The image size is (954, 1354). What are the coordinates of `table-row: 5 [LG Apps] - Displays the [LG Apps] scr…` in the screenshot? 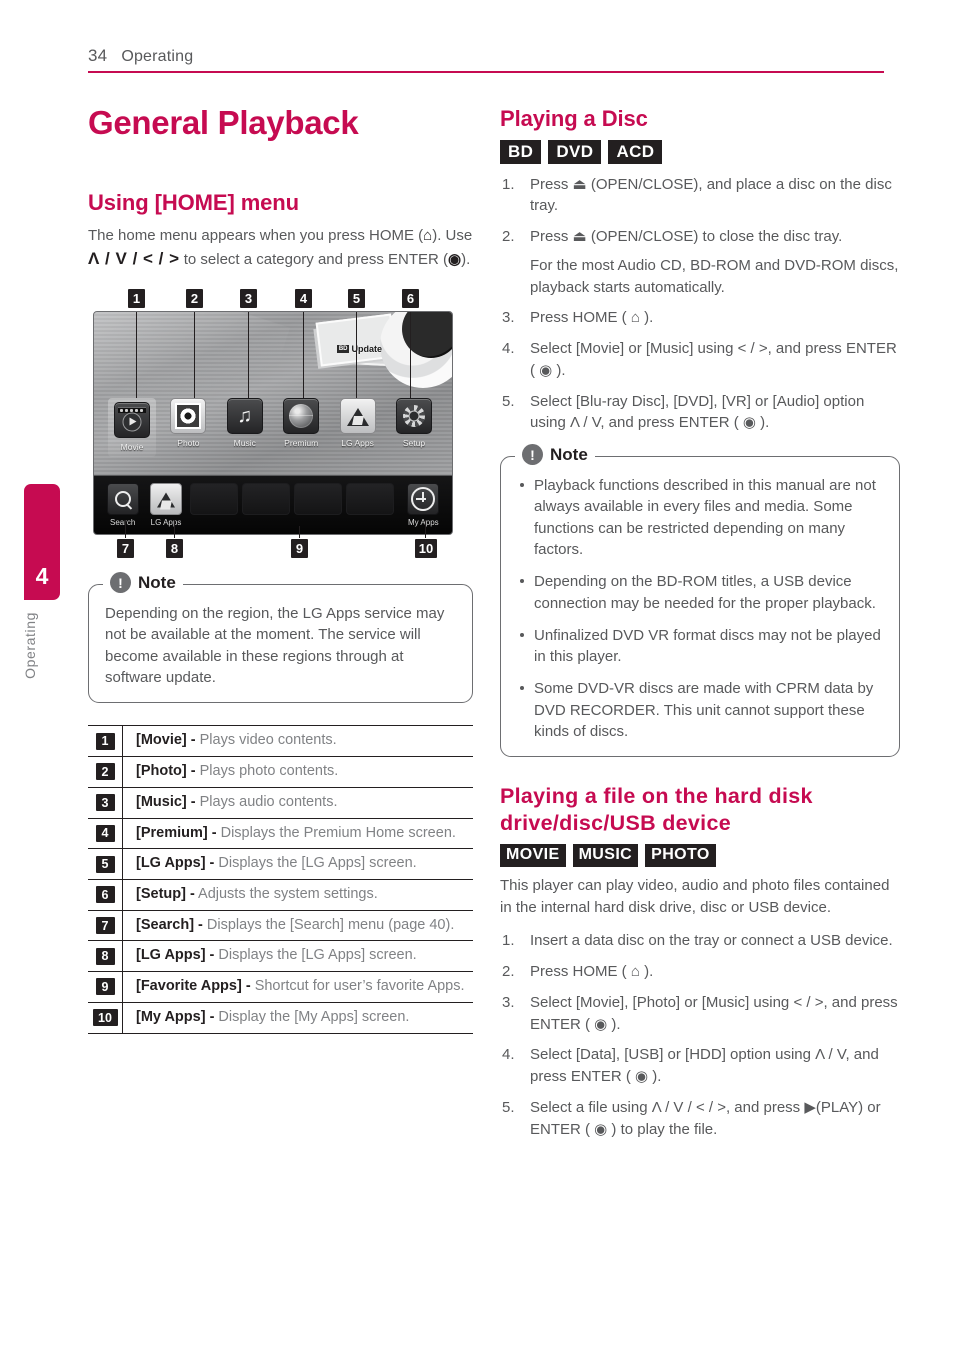 It's located at (280, 864).